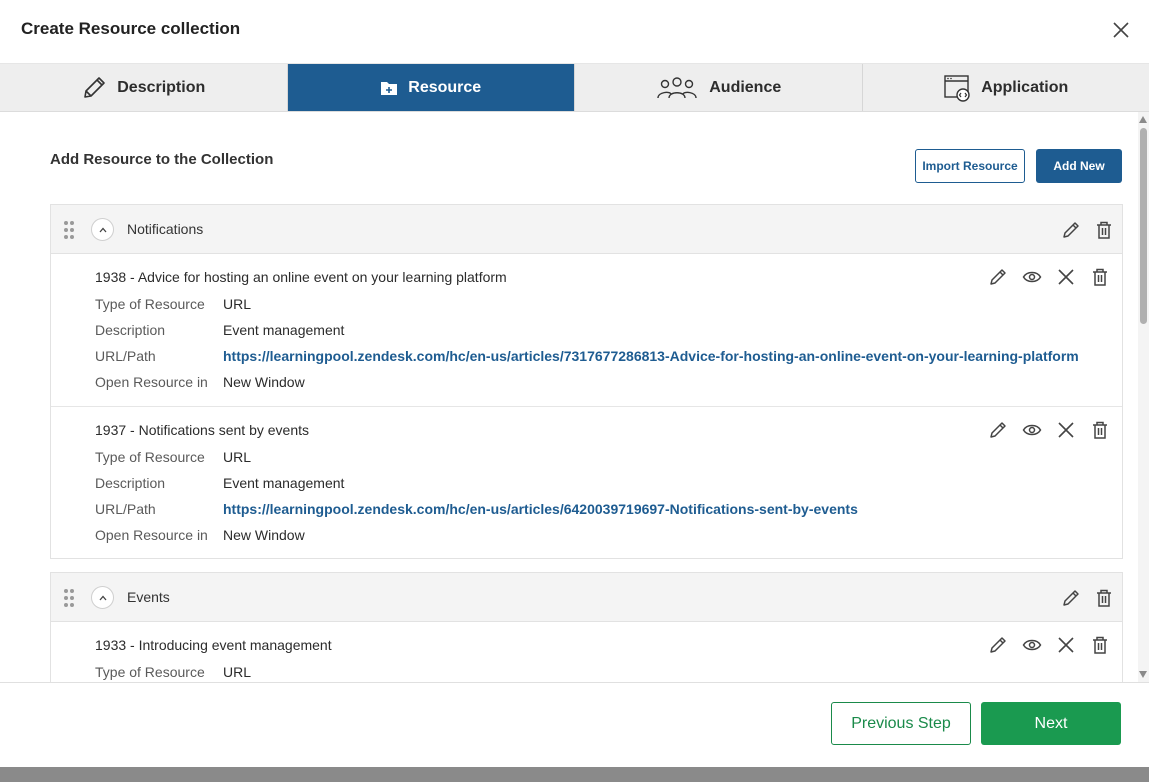 The height and width of the screenshot is (782, 1149). I want to click on tab-label: Resource, so click(445, 87).